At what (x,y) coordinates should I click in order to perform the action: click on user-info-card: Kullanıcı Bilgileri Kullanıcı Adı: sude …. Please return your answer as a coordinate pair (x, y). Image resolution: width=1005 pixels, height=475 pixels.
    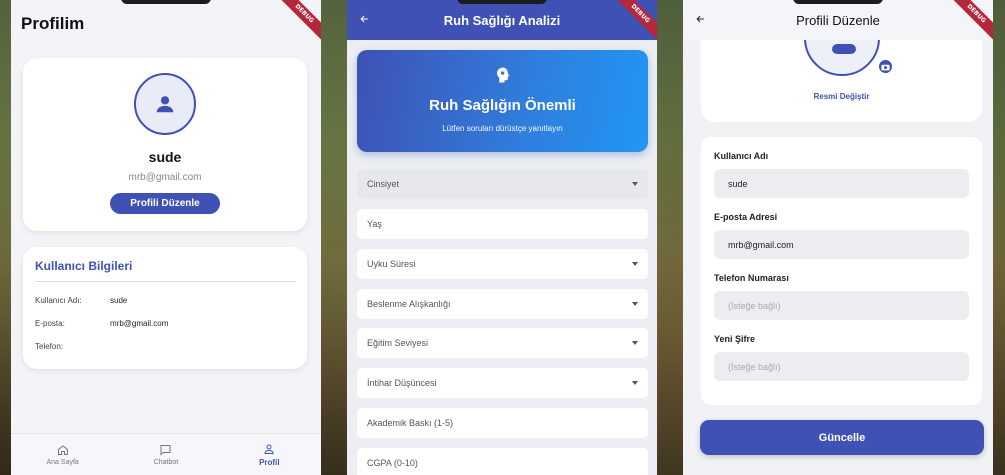
    Looking at the image, I should click on (165, 308).